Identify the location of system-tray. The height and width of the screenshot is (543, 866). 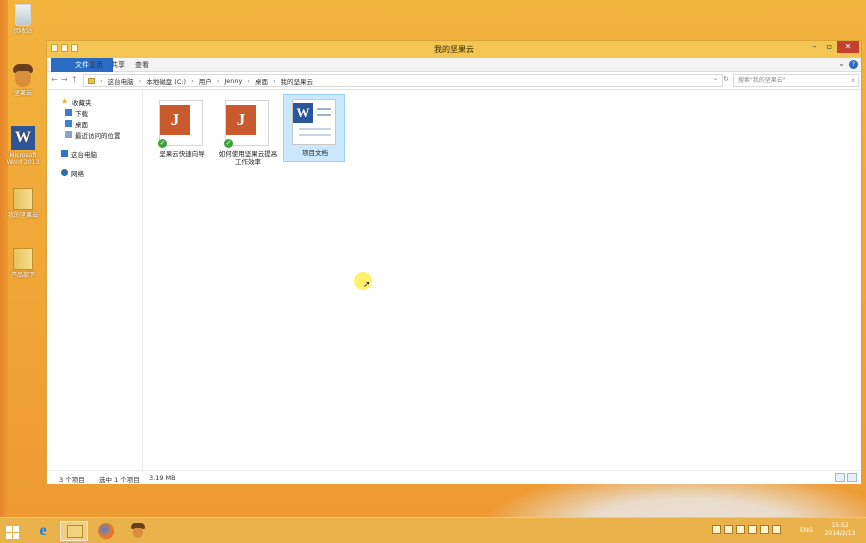
(746, 529).